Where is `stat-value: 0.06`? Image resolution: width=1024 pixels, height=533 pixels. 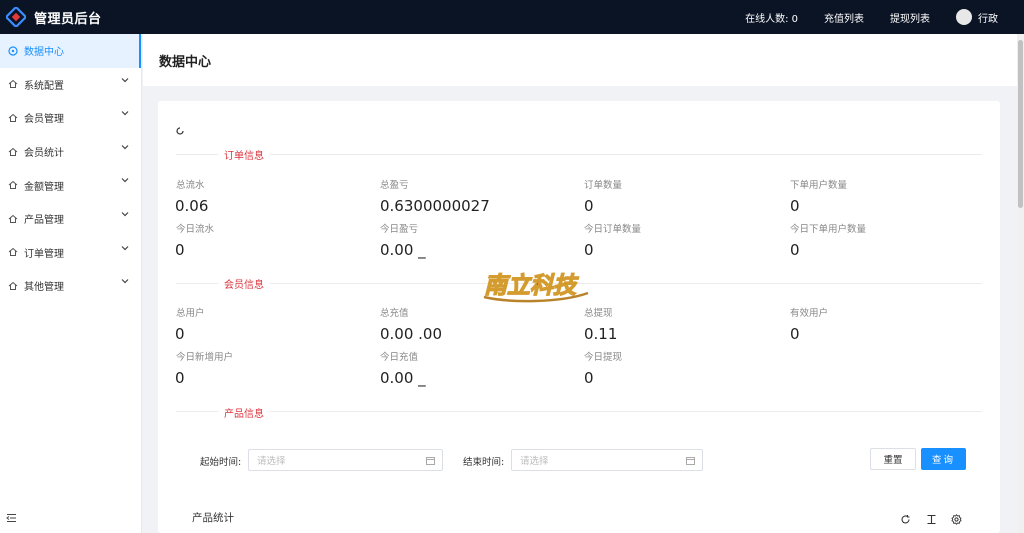
stat-value: 0.06 is located at coordinates (192, 206).